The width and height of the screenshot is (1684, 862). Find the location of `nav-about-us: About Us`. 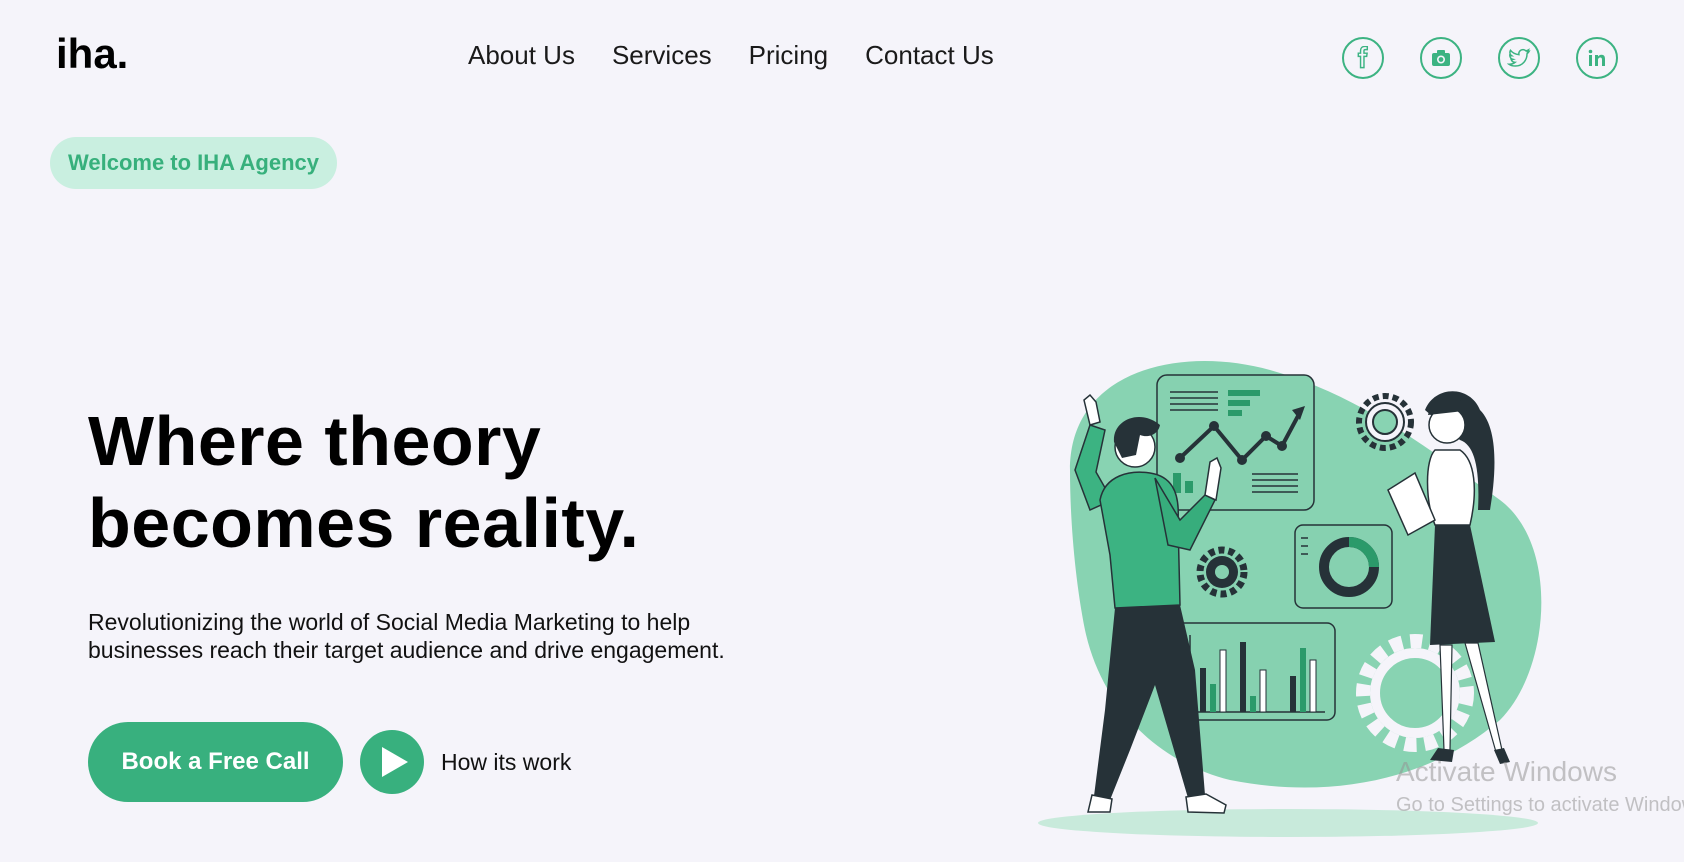

nav-about-us: About Us is located at coordinates (521, 55).